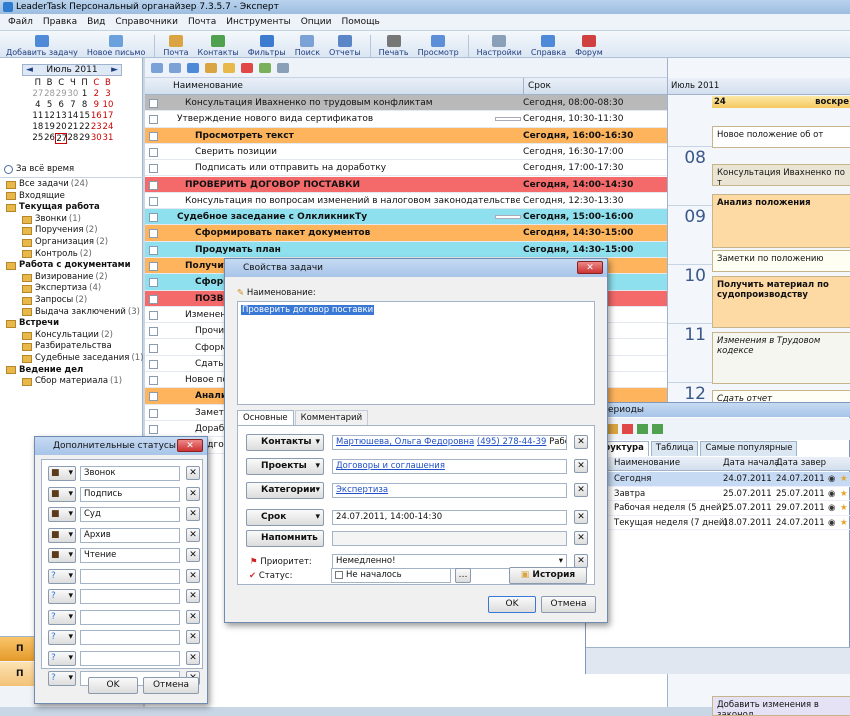 The image size is (850, 716). Describe the element at coordinates (130, 535) in the screenshot. I see `status-name-field: Архив` at that location.